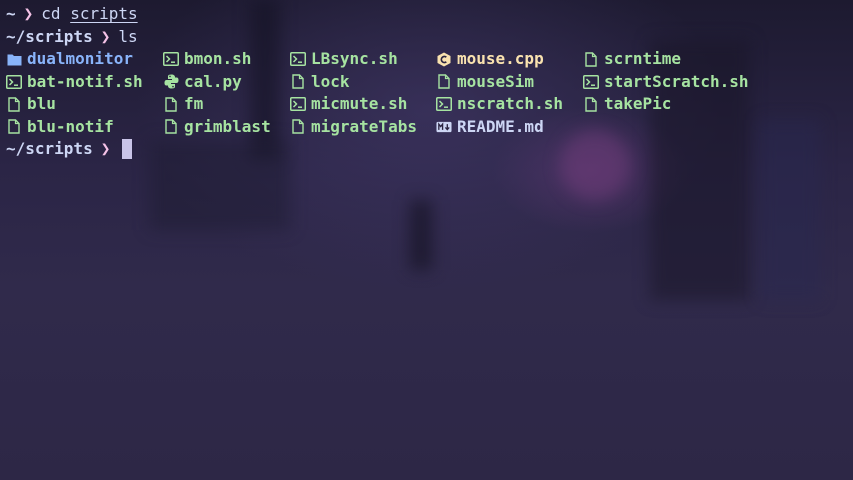  I want to click on command-argument-link: scripts, so click(103, 14).